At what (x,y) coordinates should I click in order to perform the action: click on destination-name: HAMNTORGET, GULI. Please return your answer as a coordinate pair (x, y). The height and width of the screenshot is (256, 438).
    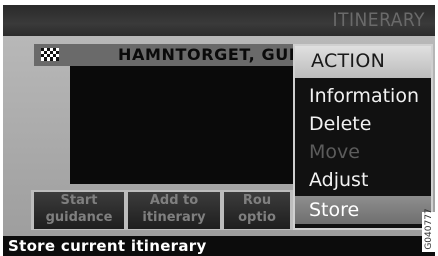
    Looking at the image, I should click on (212, 54).